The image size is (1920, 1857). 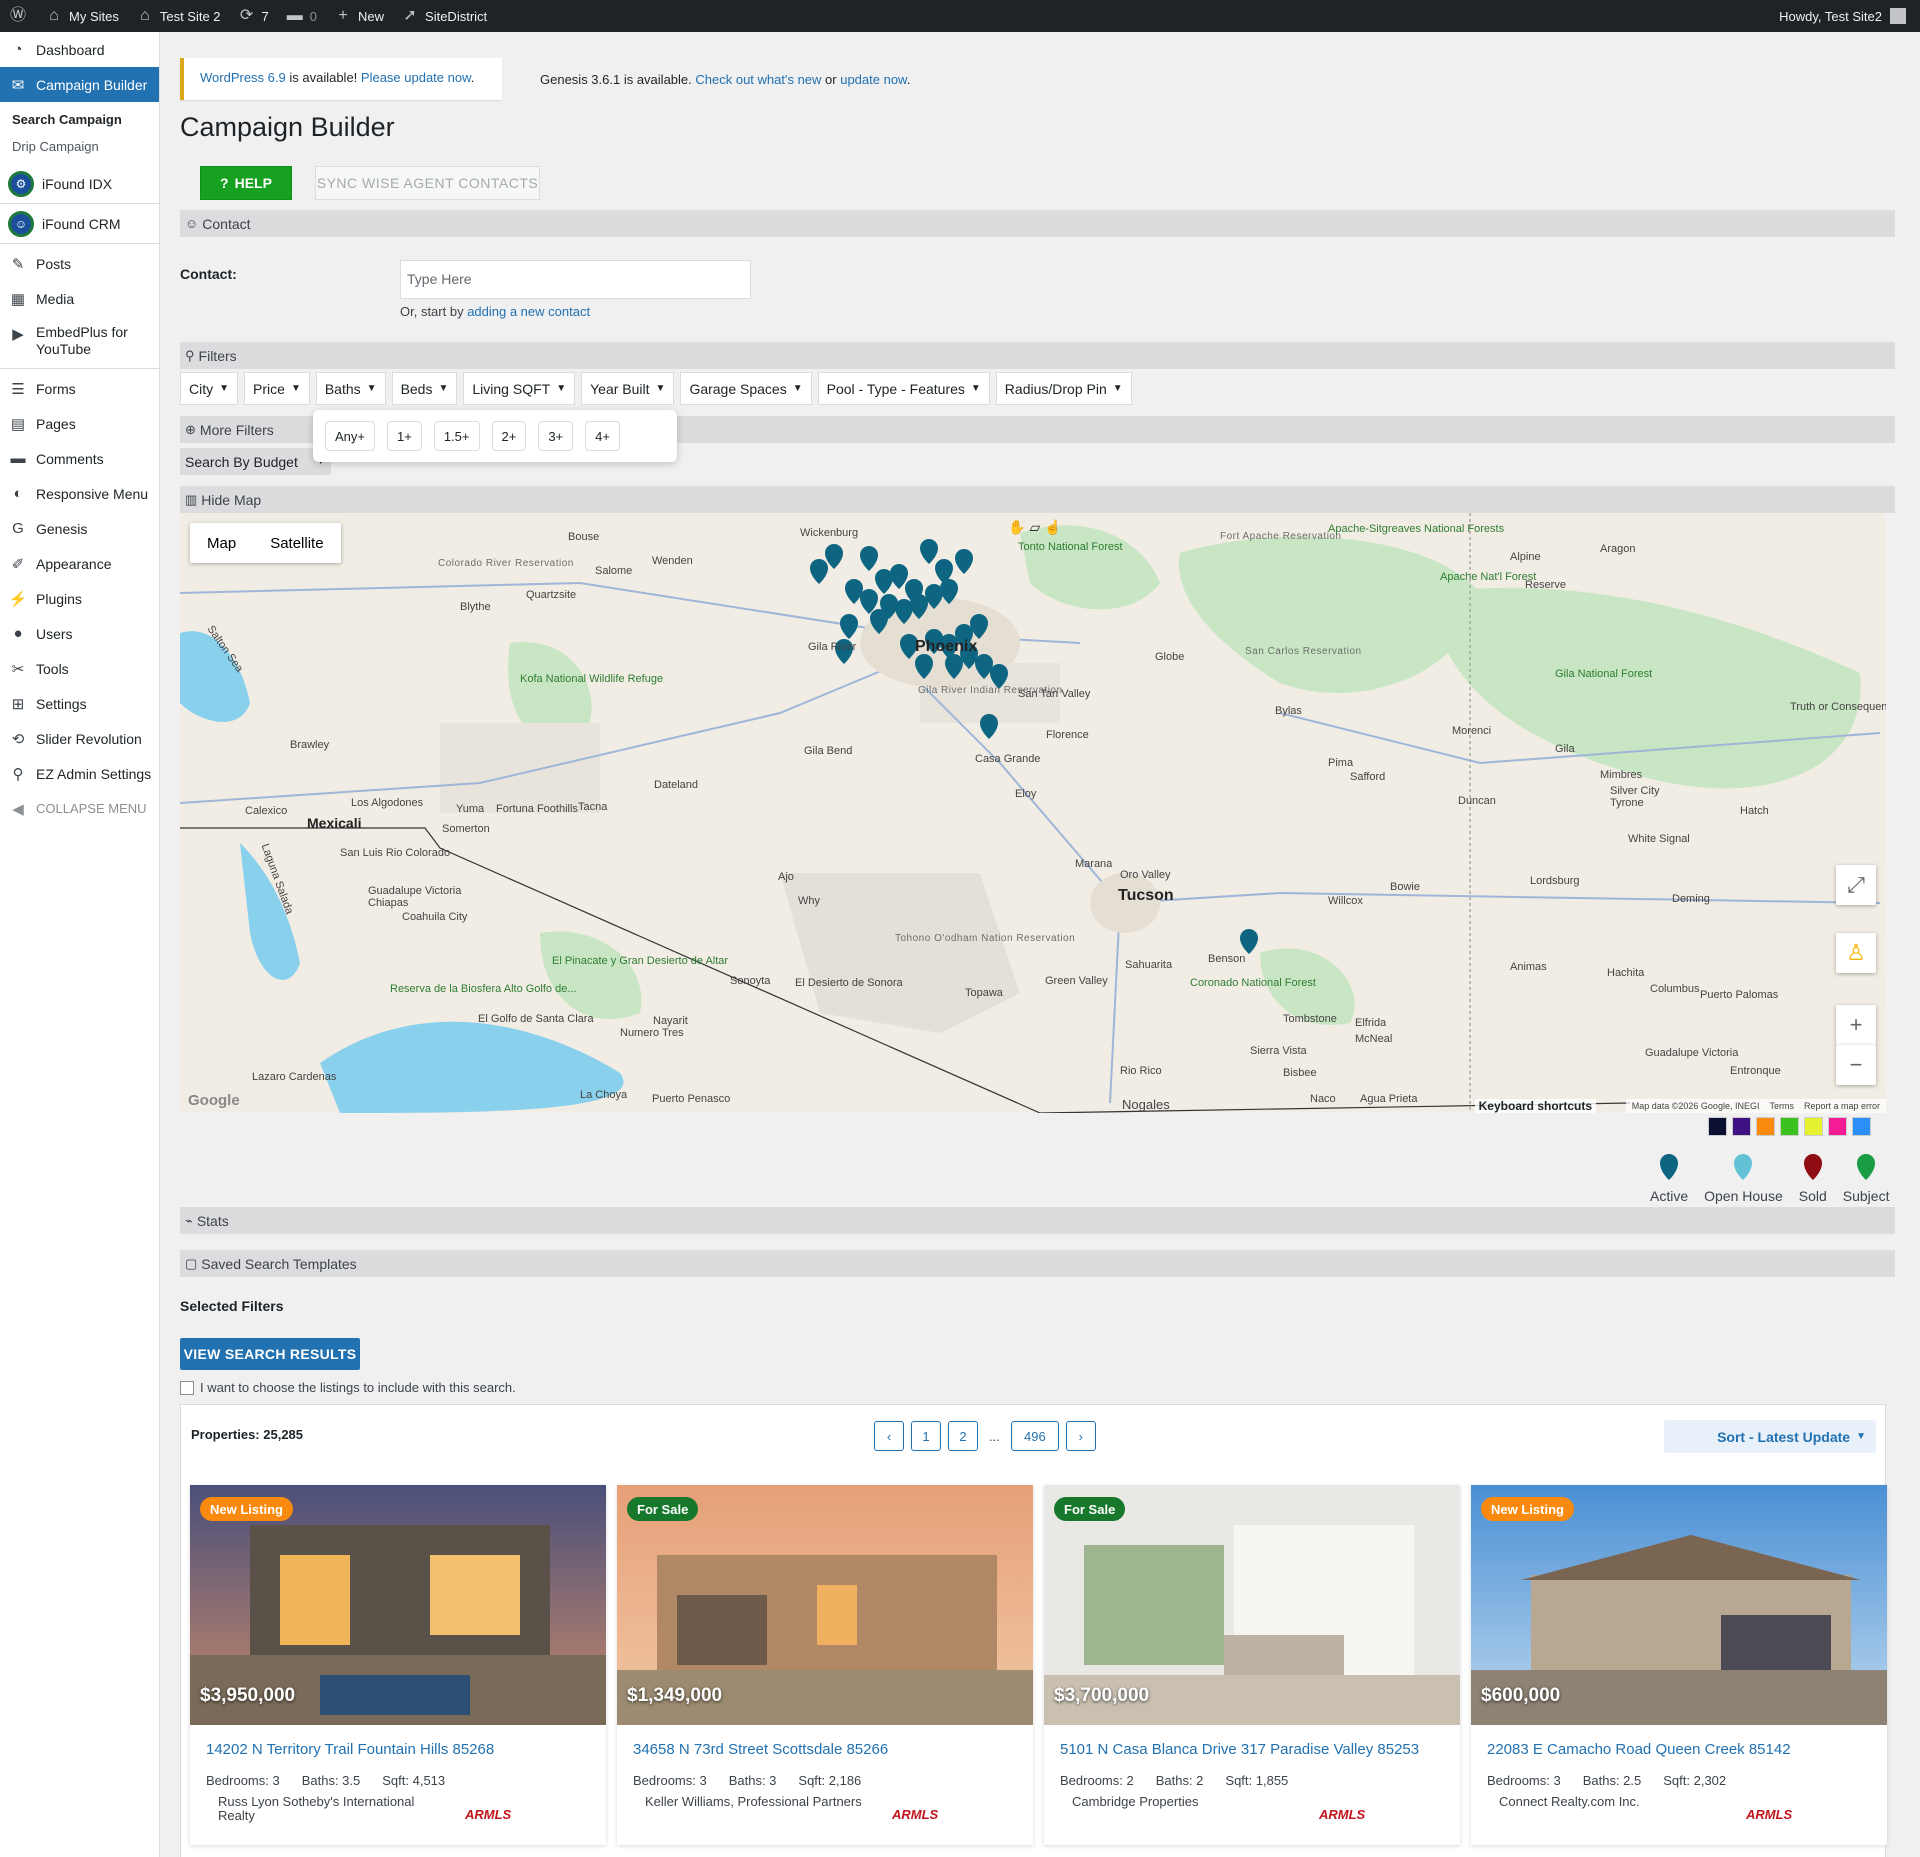 I want to click on wordpress-update-link: Please update now, so click(x=416, y=77).